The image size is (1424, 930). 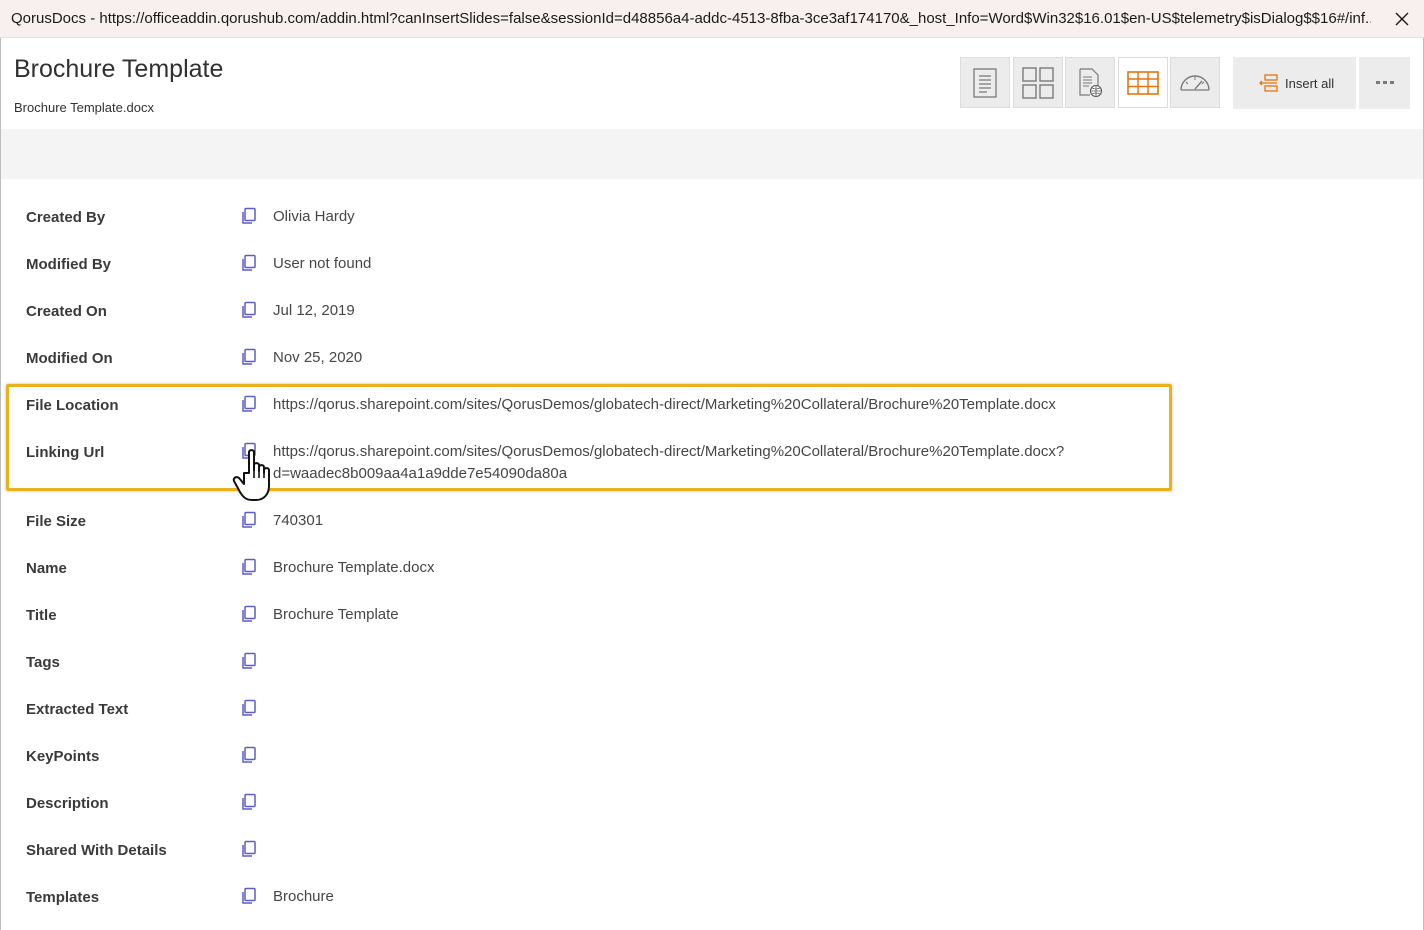 I want to click on property-row: Description, so click(x=601, y=805).